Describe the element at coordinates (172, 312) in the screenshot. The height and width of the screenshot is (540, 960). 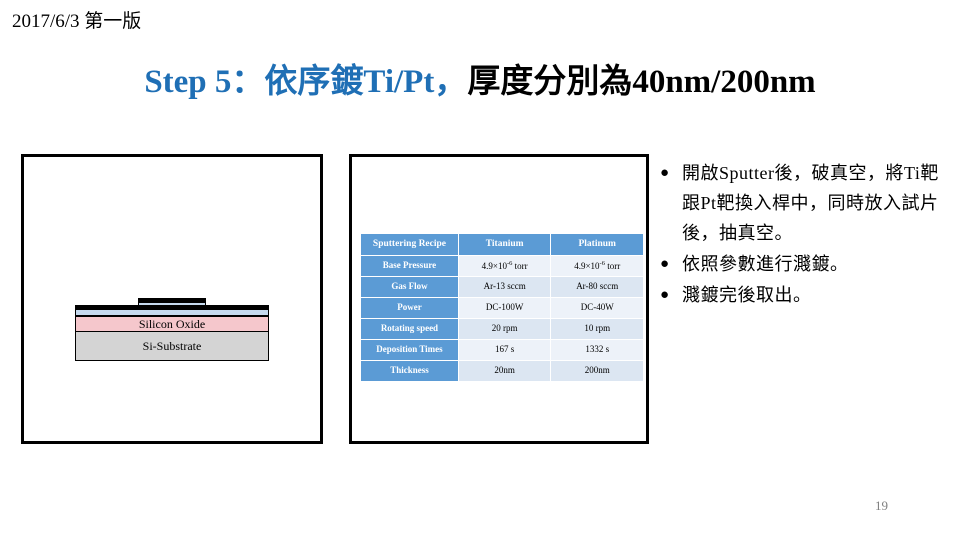
I see `titanium-layer` at that location.